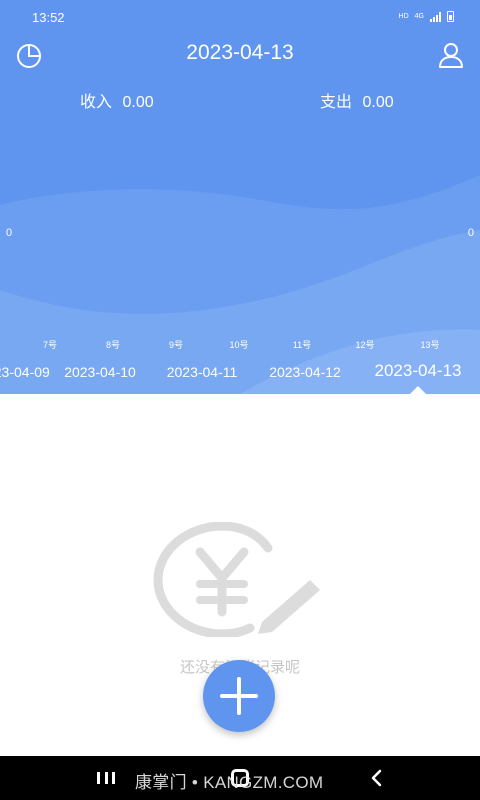 The image size is (480, 800). I want to click on expense-label: 支出, so click(336, 102).